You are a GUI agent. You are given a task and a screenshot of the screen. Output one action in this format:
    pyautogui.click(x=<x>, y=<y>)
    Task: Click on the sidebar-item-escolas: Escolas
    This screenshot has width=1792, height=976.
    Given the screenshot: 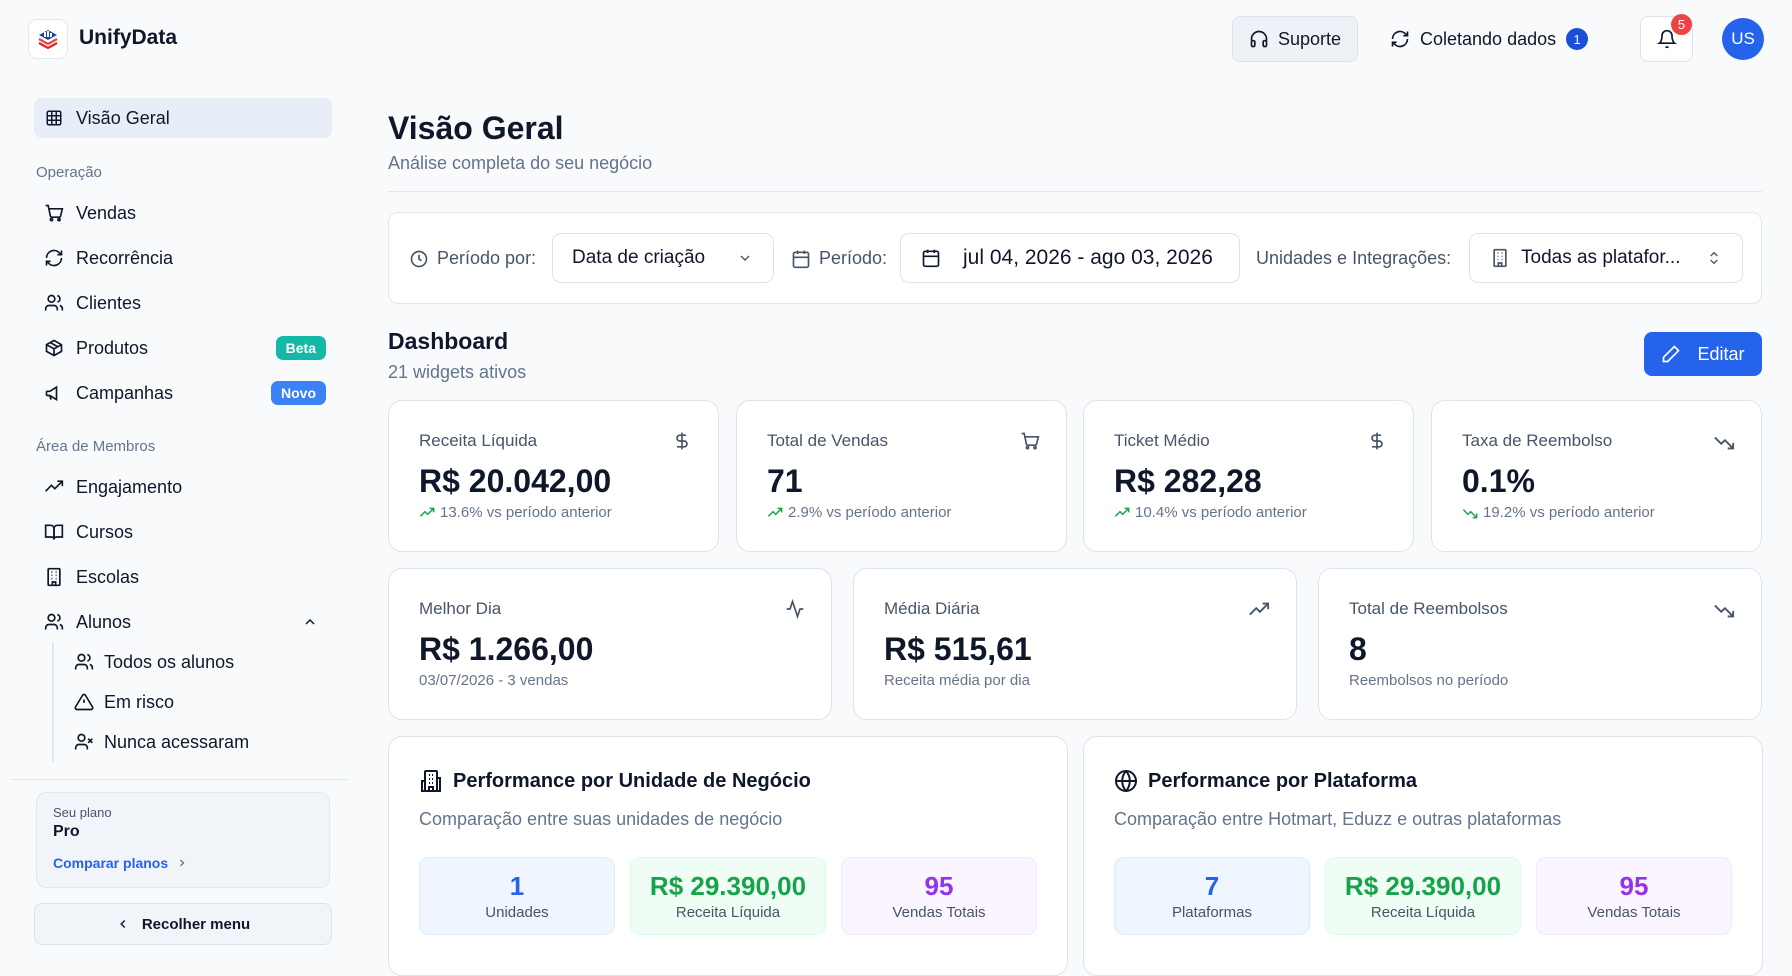 What is the action you would take?
    pyautogui.click(x=183, y=577)
    